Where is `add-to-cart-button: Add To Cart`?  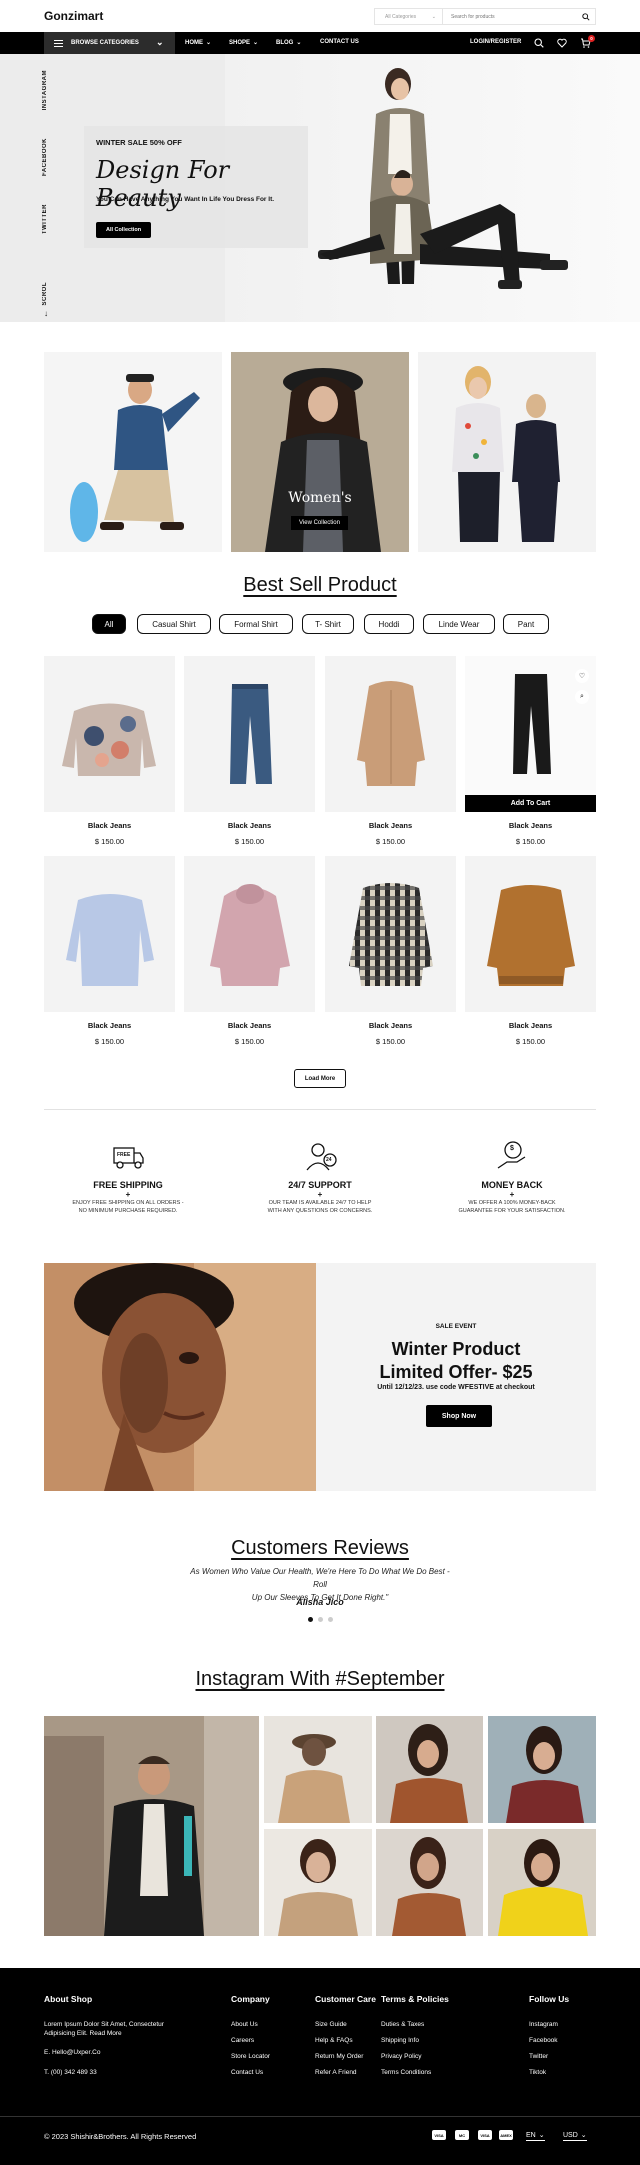
add-to-cart-button: Add To Cart is located at coordinates (530, 803).